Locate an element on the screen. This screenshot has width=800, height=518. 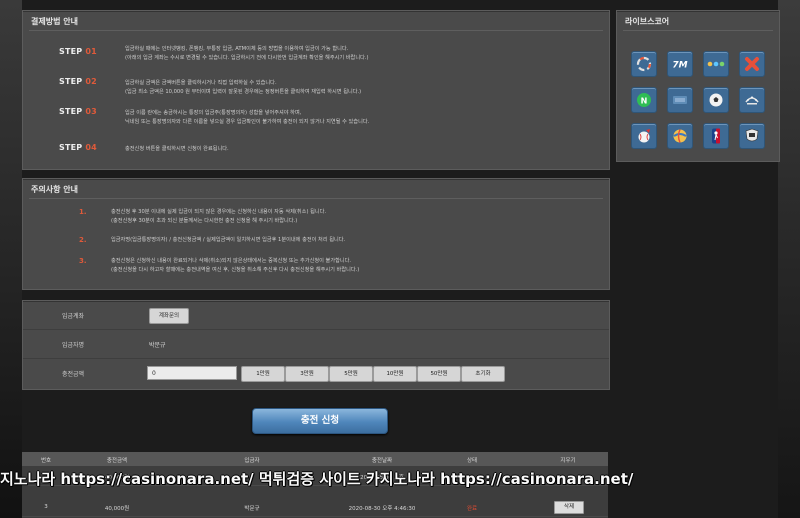
amount-label: 충전금액 is located at coordinates (73, 374).